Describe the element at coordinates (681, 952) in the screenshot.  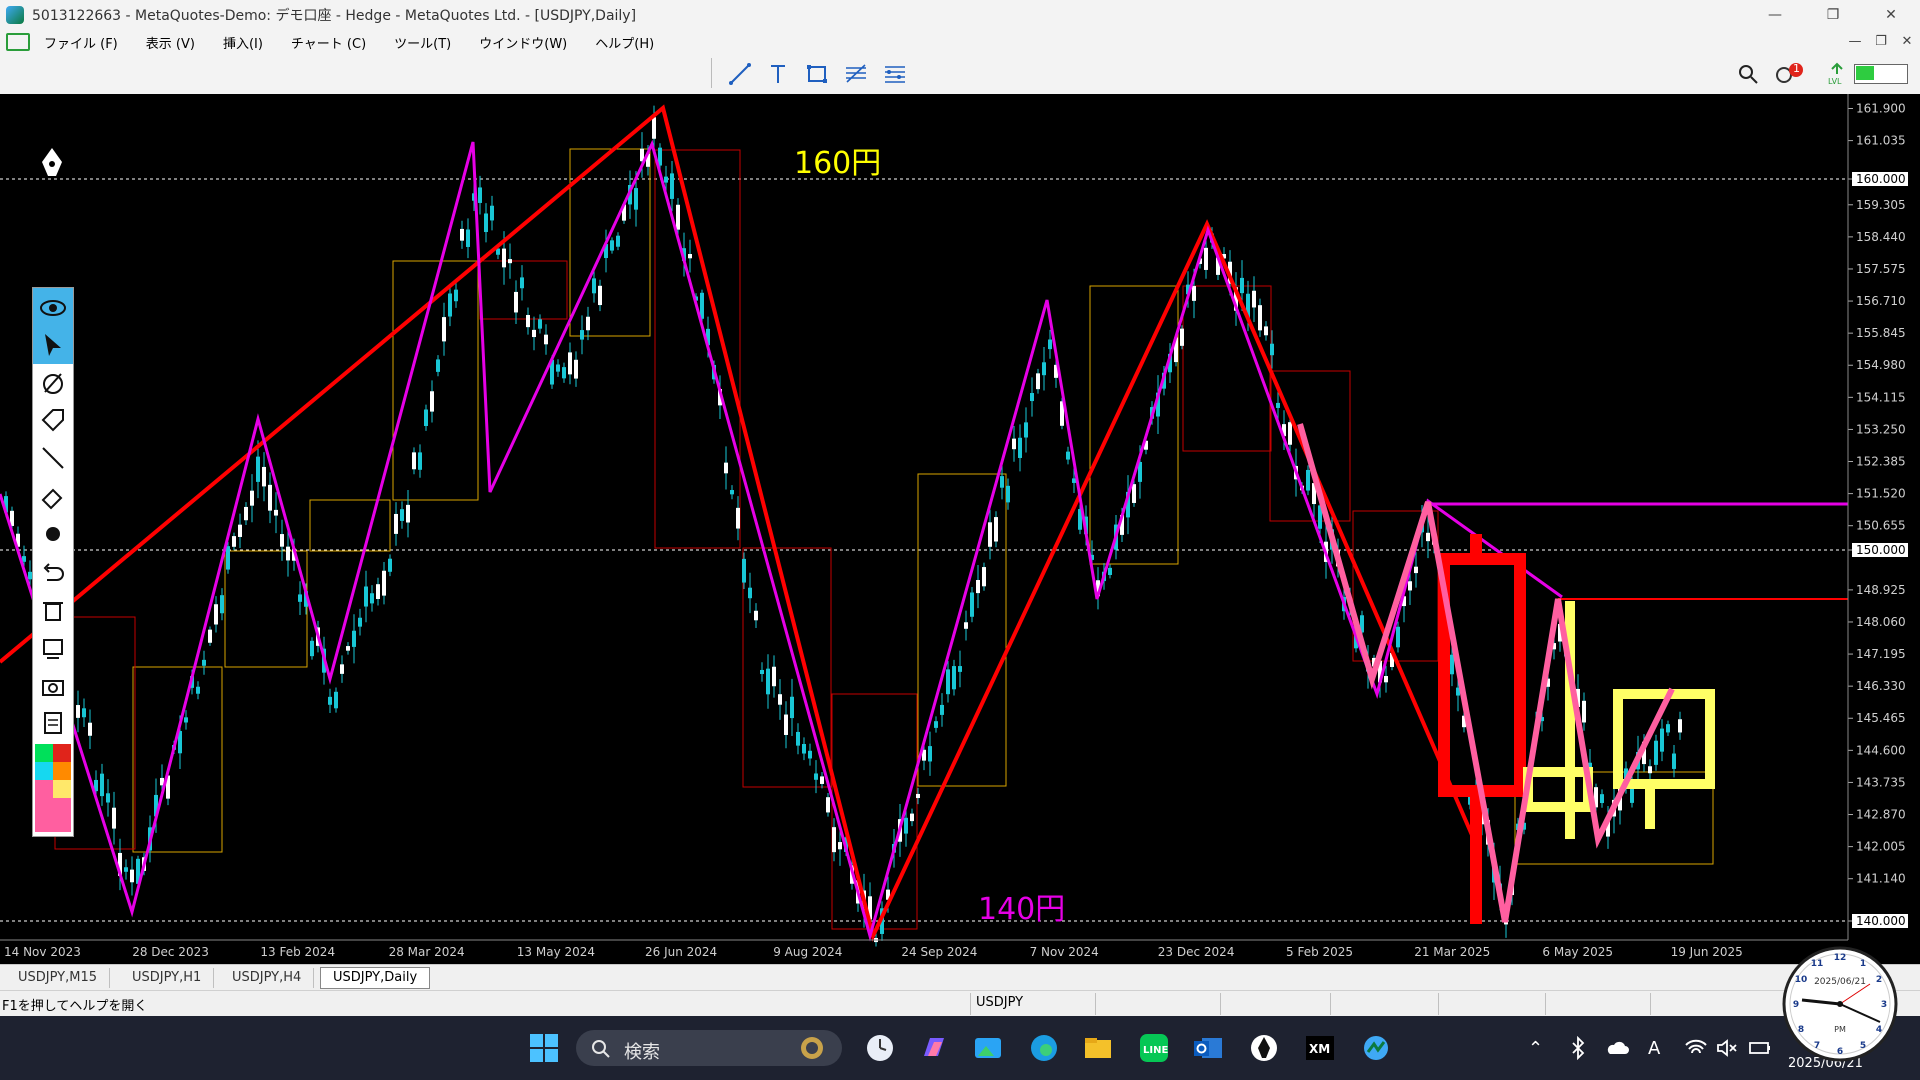
I see `date-tick-label: 26 Jun 2024` at that location.